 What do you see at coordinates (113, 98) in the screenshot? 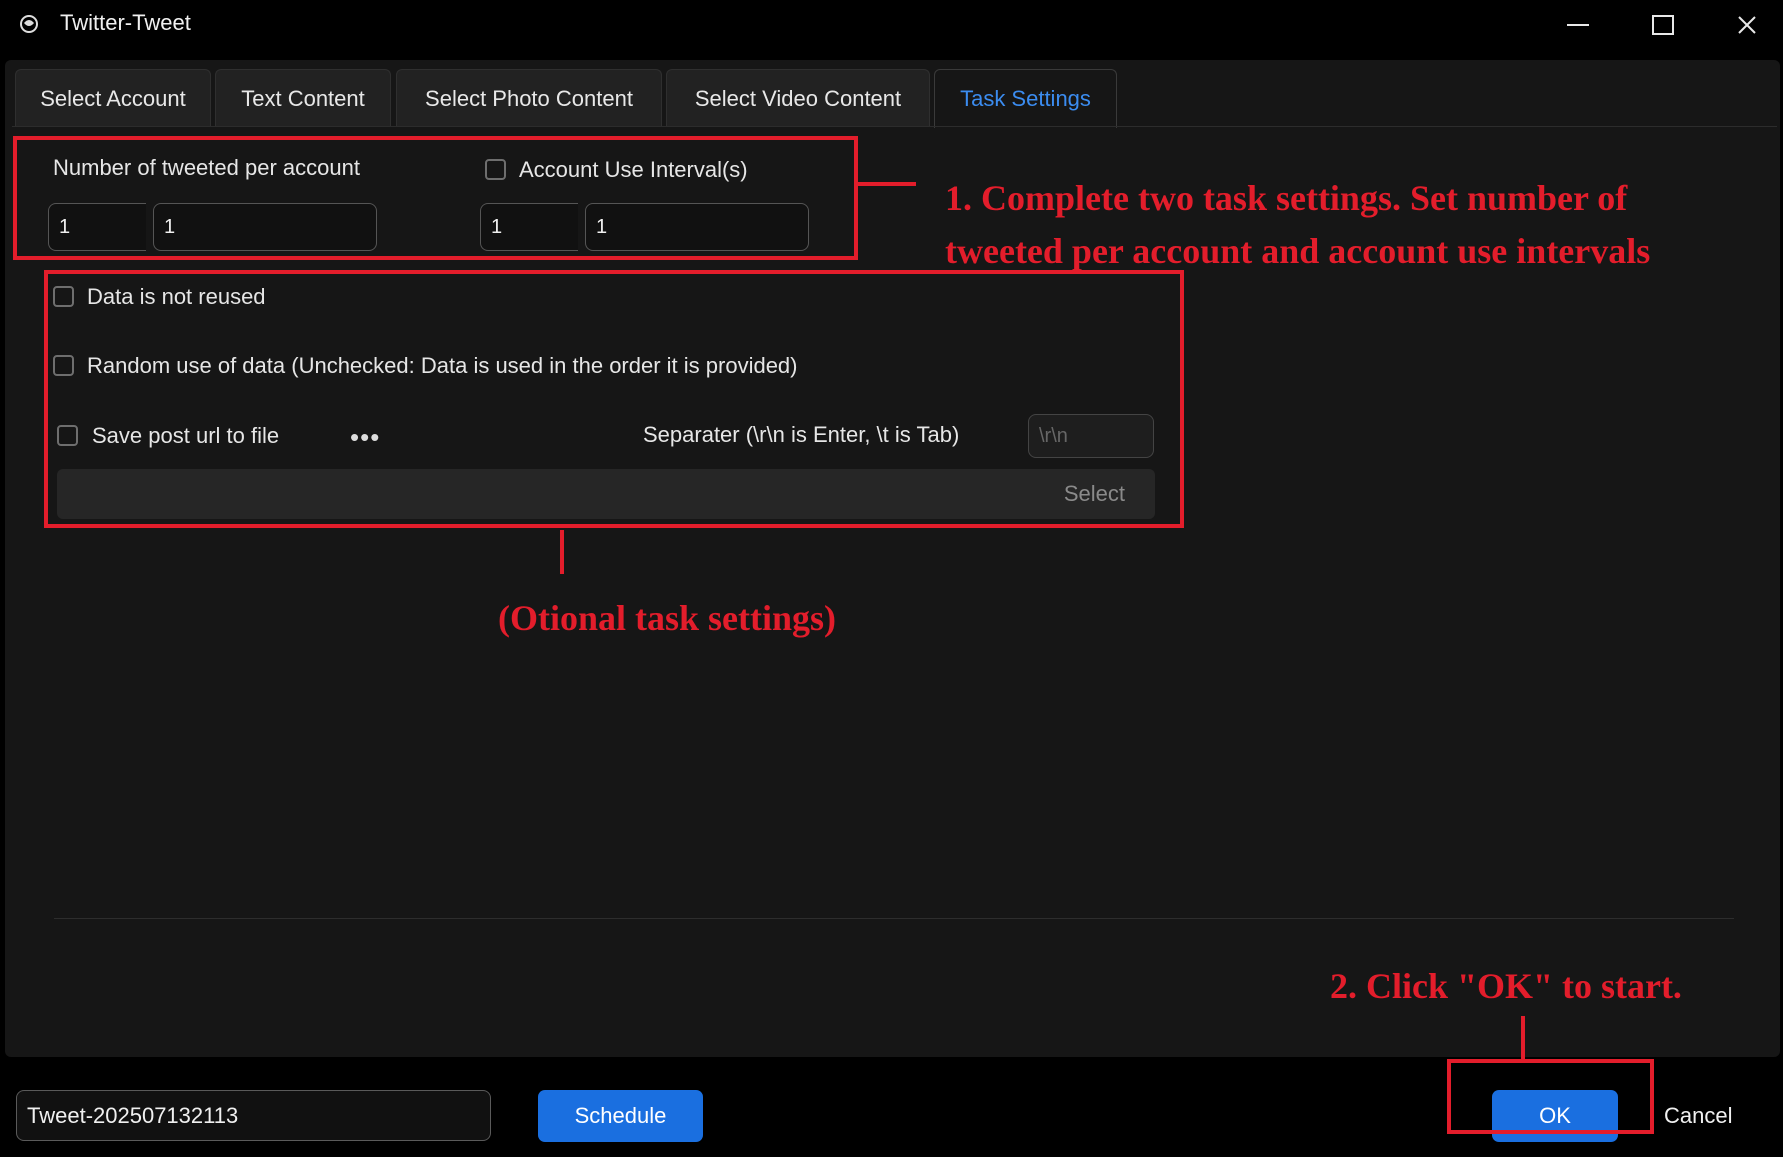
I see `tab-select-account: Select Account` at bounding box center [113, 98].